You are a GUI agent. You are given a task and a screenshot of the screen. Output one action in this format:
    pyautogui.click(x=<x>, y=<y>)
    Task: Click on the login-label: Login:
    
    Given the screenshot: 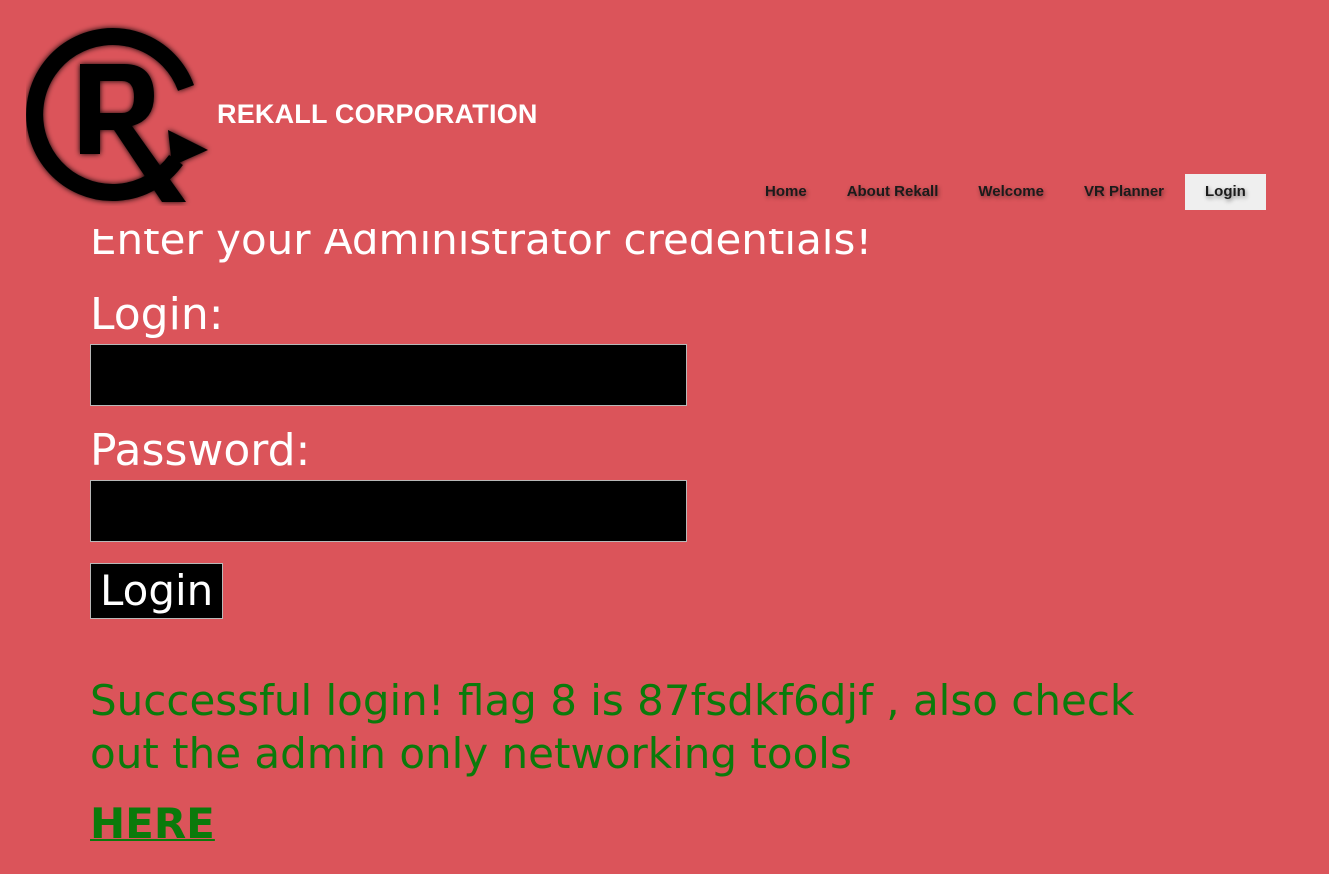 What is the action you would take?
    pyautogui.click(x=157, y=314)
    